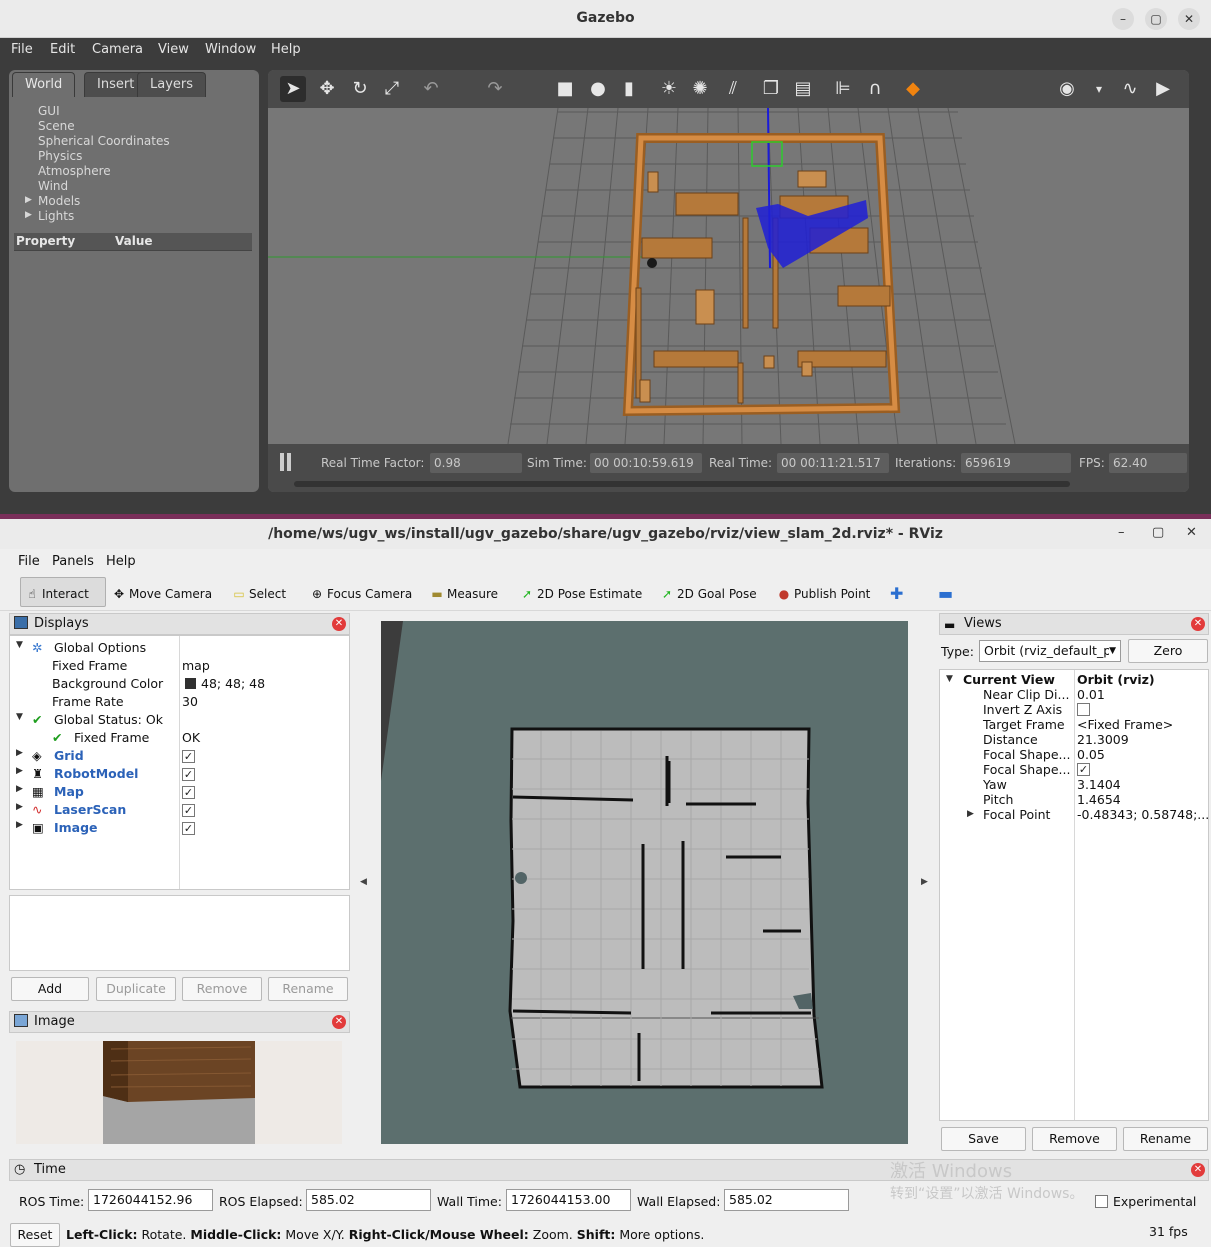  I want to click on pause-icon, so click(282, 462).